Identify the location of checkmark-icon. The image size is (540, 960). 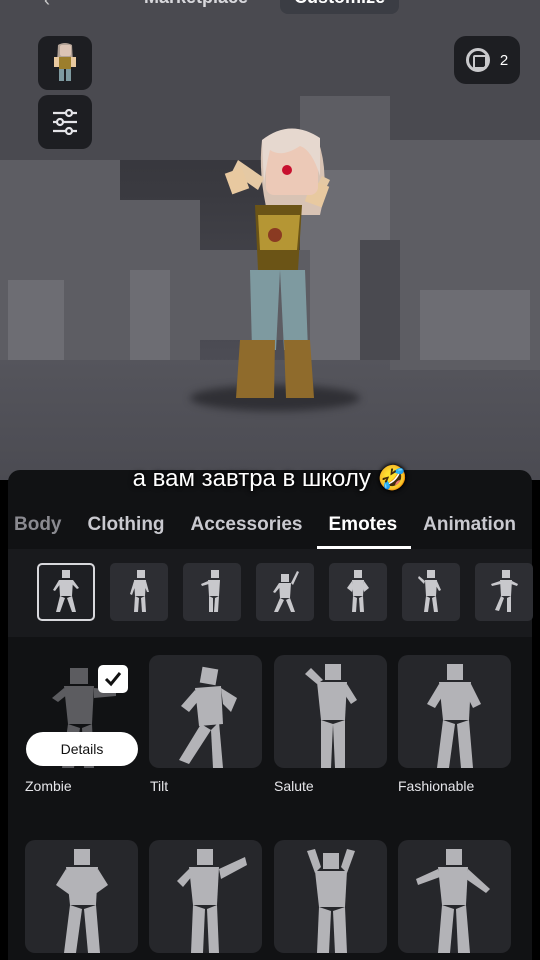
(113, 679).